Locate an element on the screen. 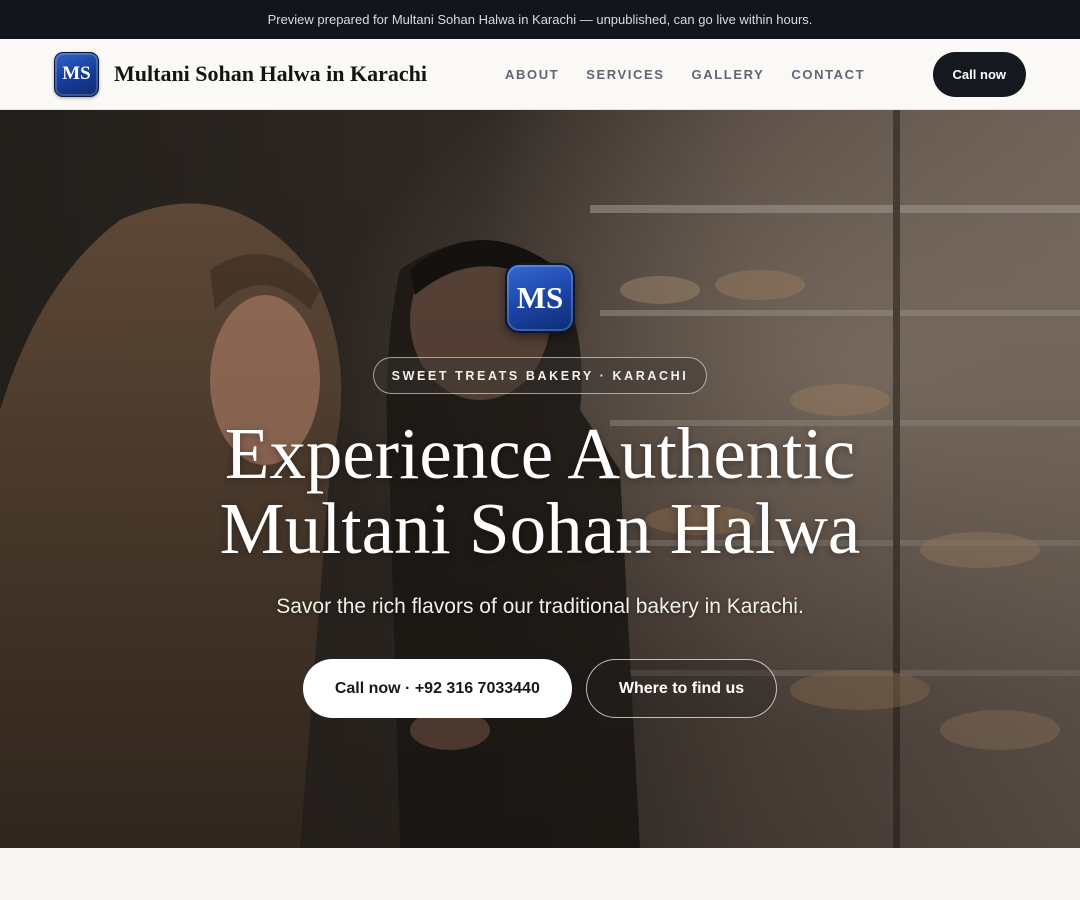 The width and height of the screenshot is (1080, 900). hero-call-button: Call now · +92 316 7033440 is located at coordinates (437, 688).